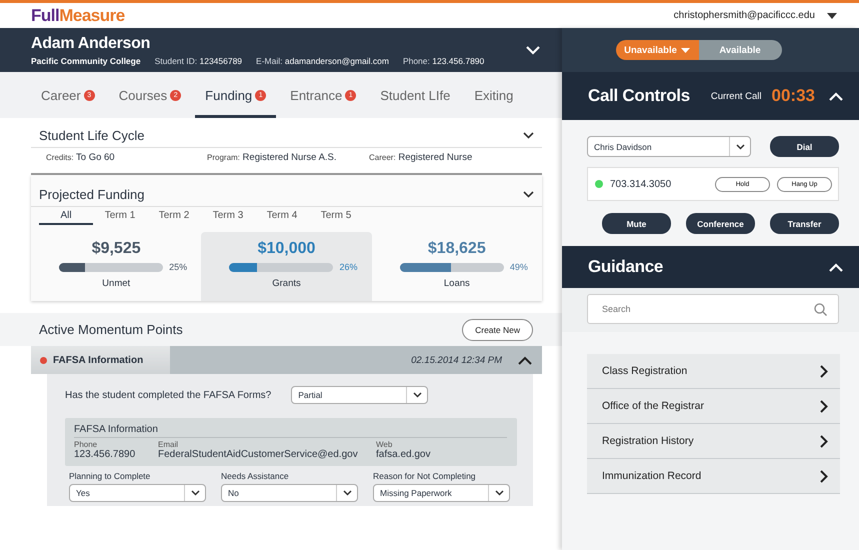  I want to click on question-text: Has the student completed the FAFSA Forms?, so click(168, 395).